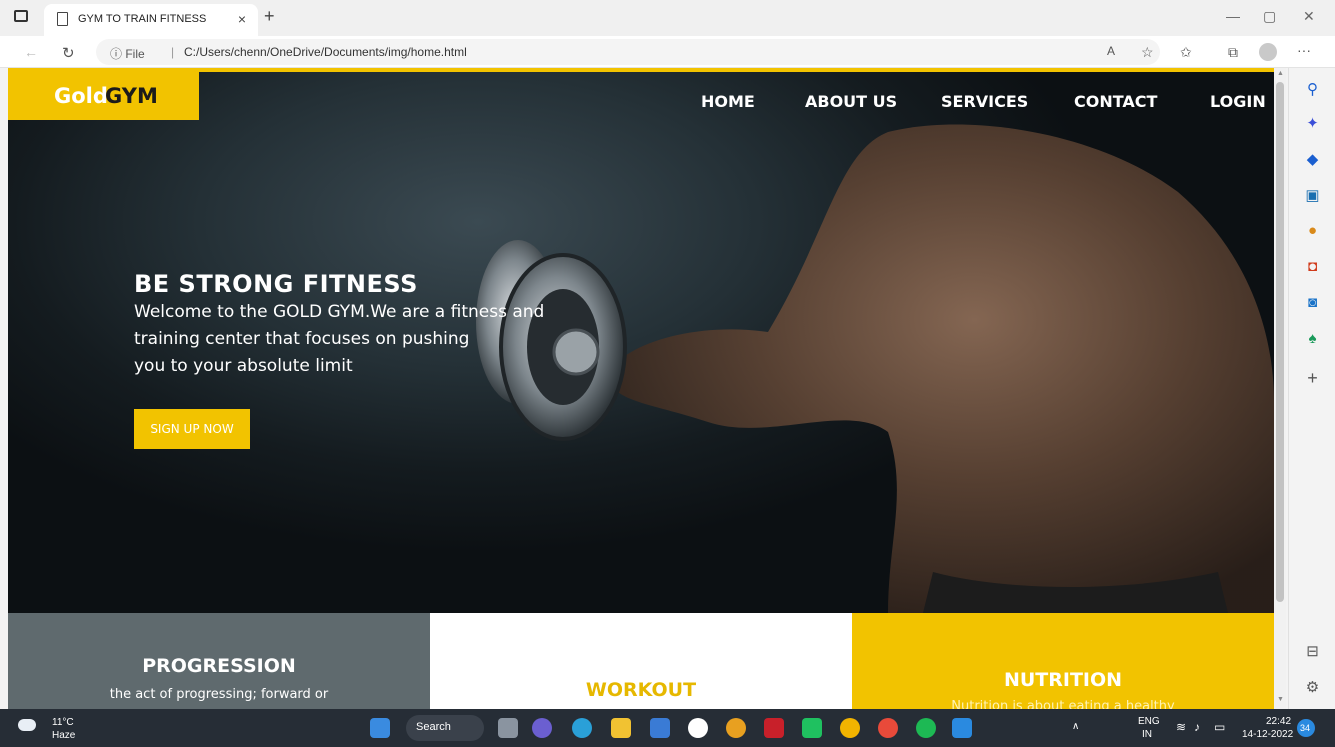 The height and width of the screenshot is (747, 1335). I want to click on refresh-icon: ↻, so click(68, 53).